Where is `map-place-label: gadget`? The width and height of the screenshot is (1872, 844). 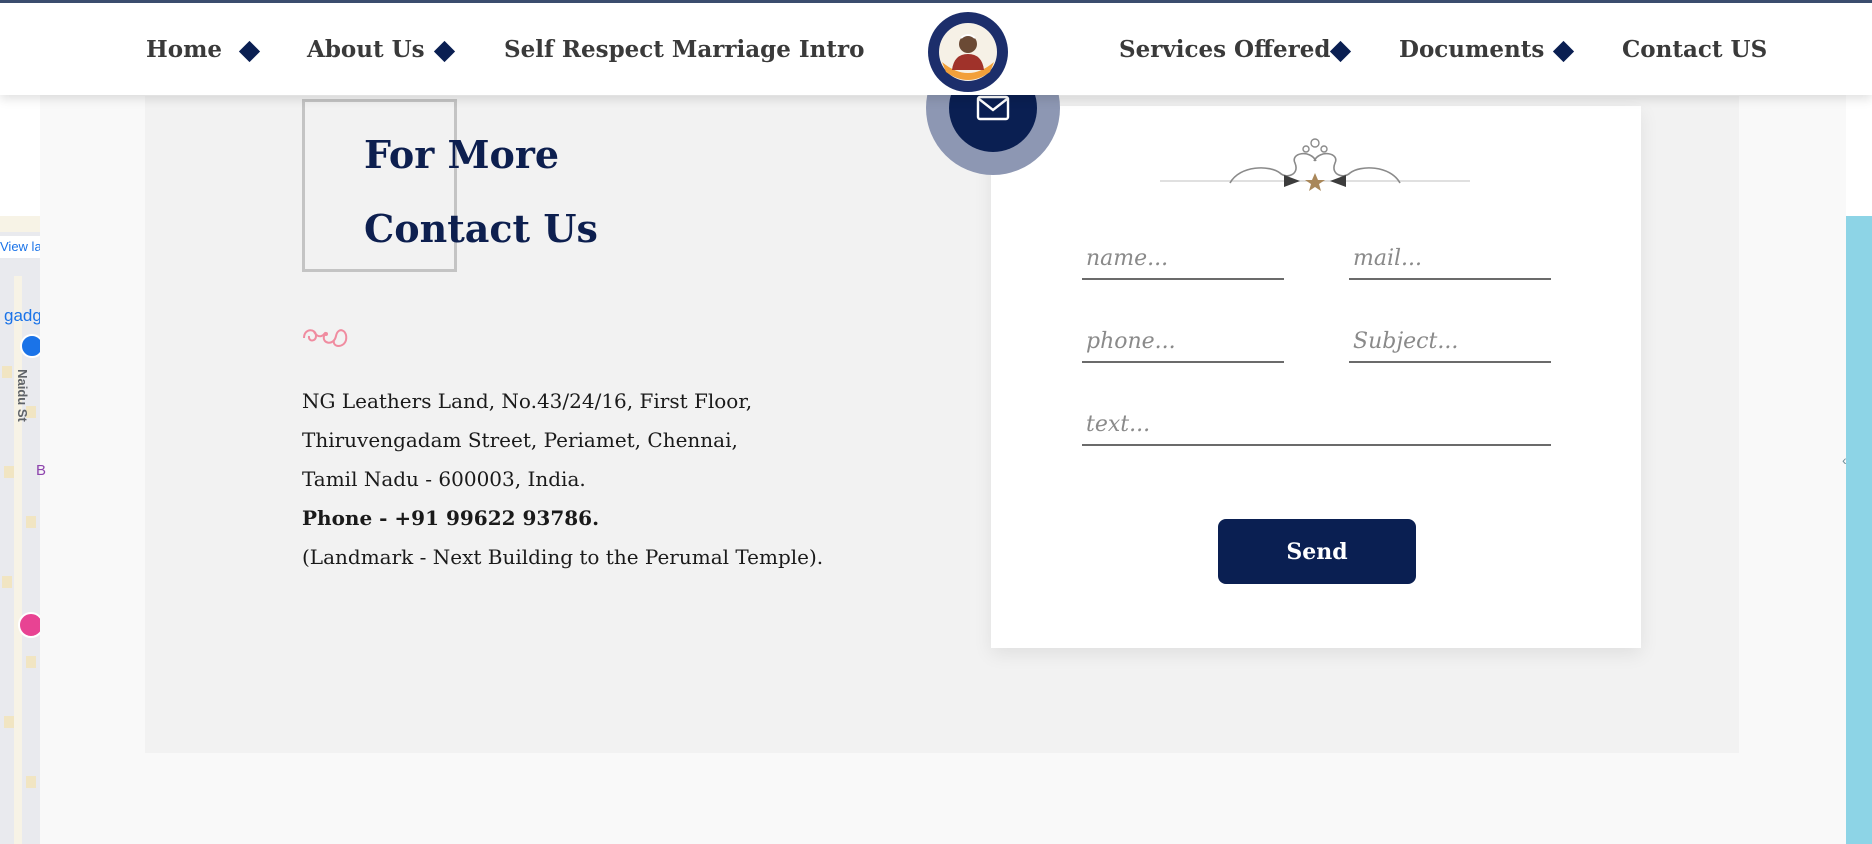 map-place-label: gadget is located at coordinates (22, 316).